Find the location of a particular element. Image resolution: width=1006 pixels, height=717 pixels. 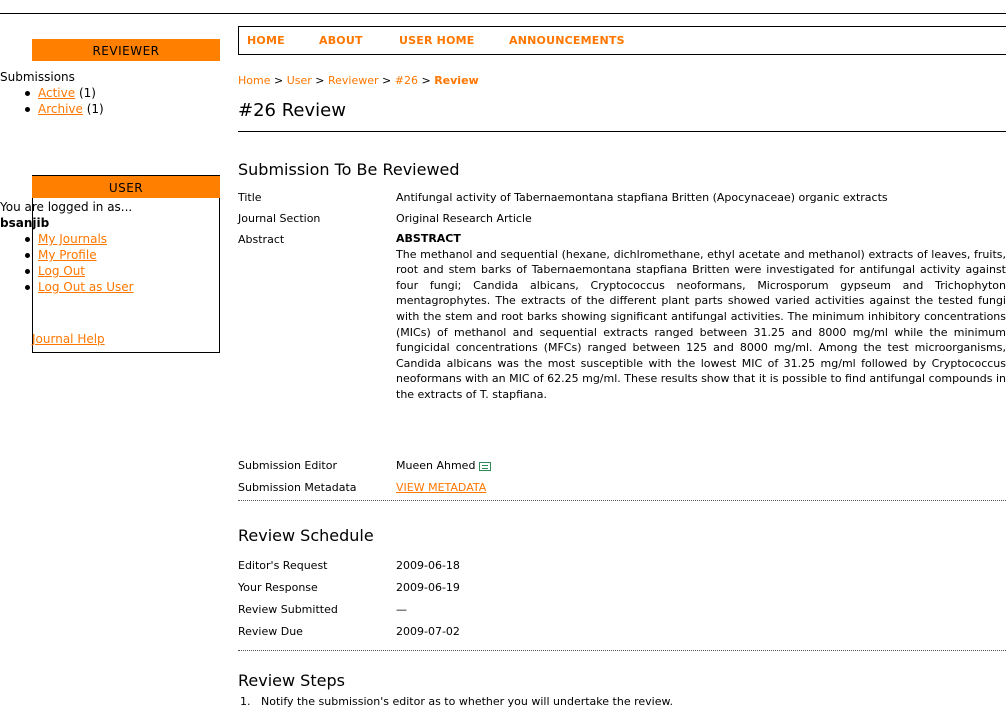

journal-help-link: Journal Help is located at coordinates (68, 339).